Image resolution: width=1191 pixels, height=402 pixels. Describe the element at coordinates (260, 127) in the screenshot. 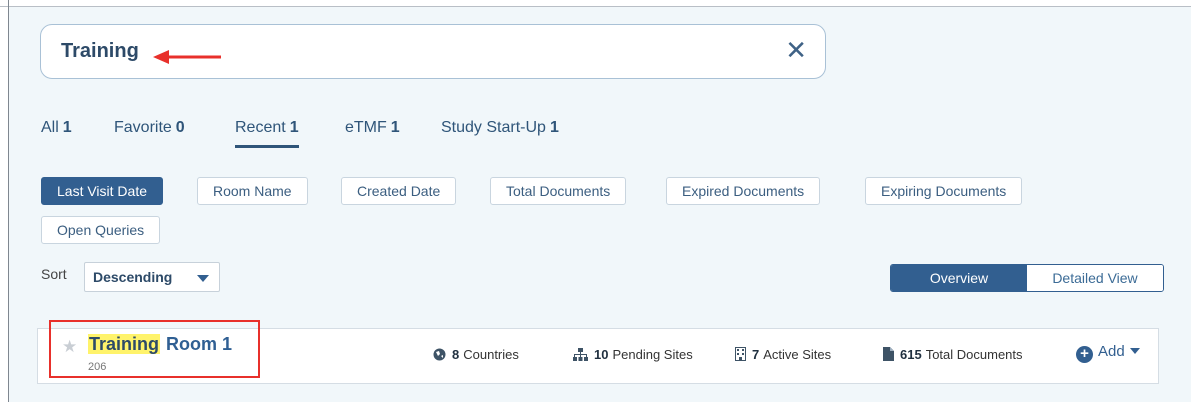

I see `tab-label: Recent` at that location.